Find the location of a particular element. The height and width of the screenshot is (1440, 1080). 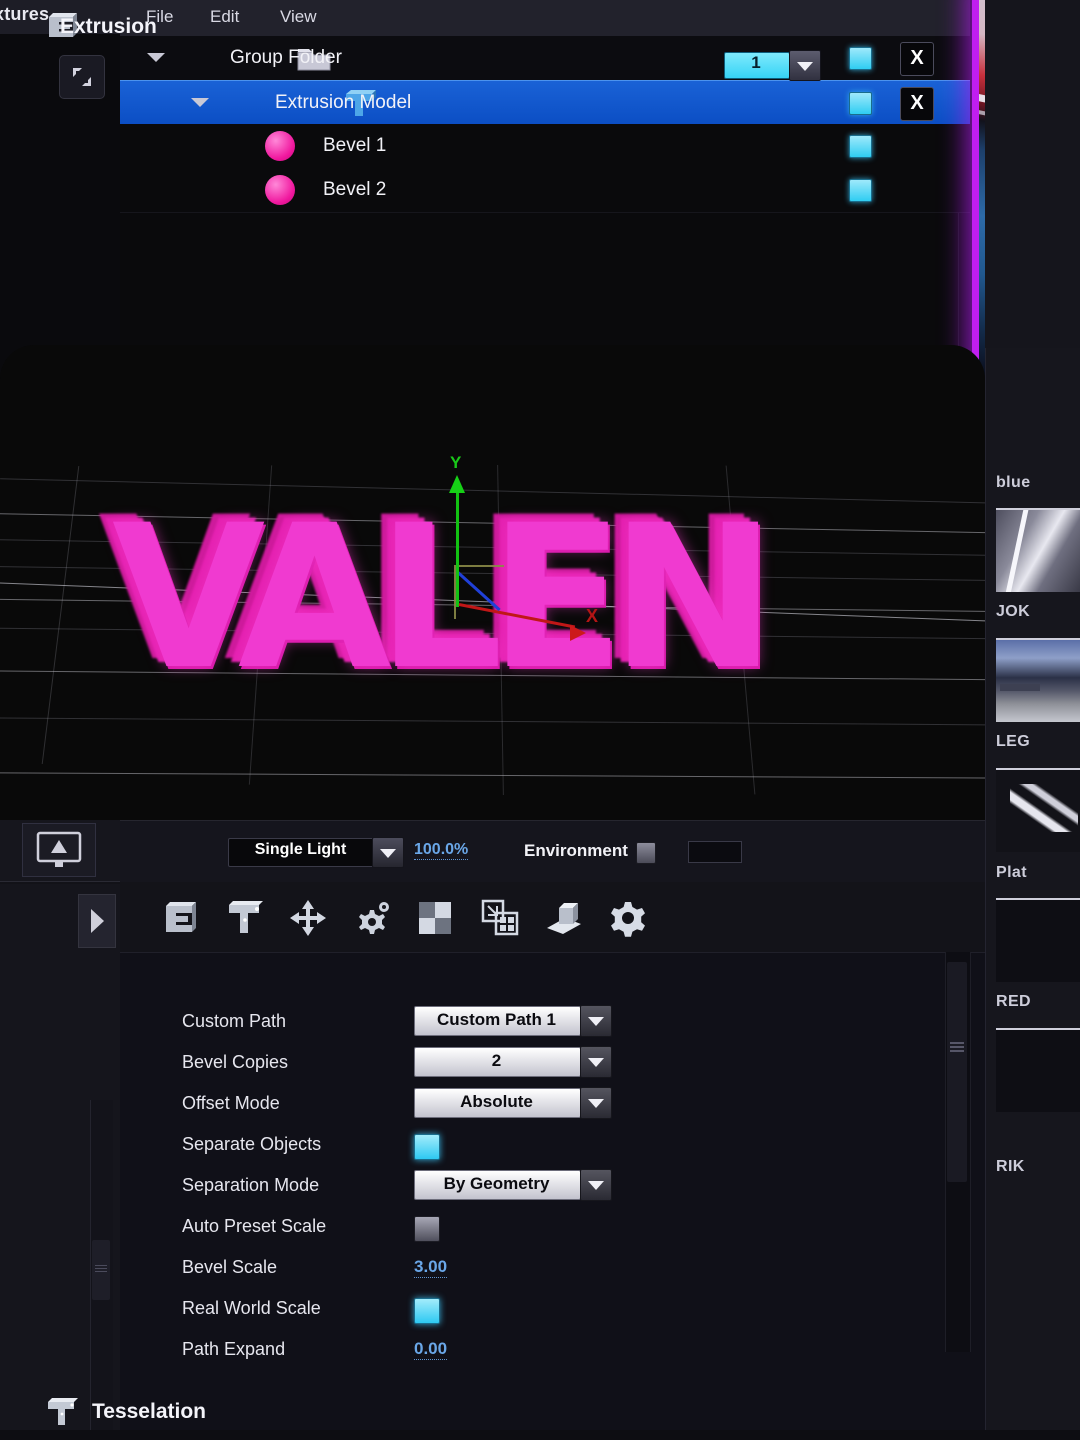

tab-settings is located at coordinates (628, 918).